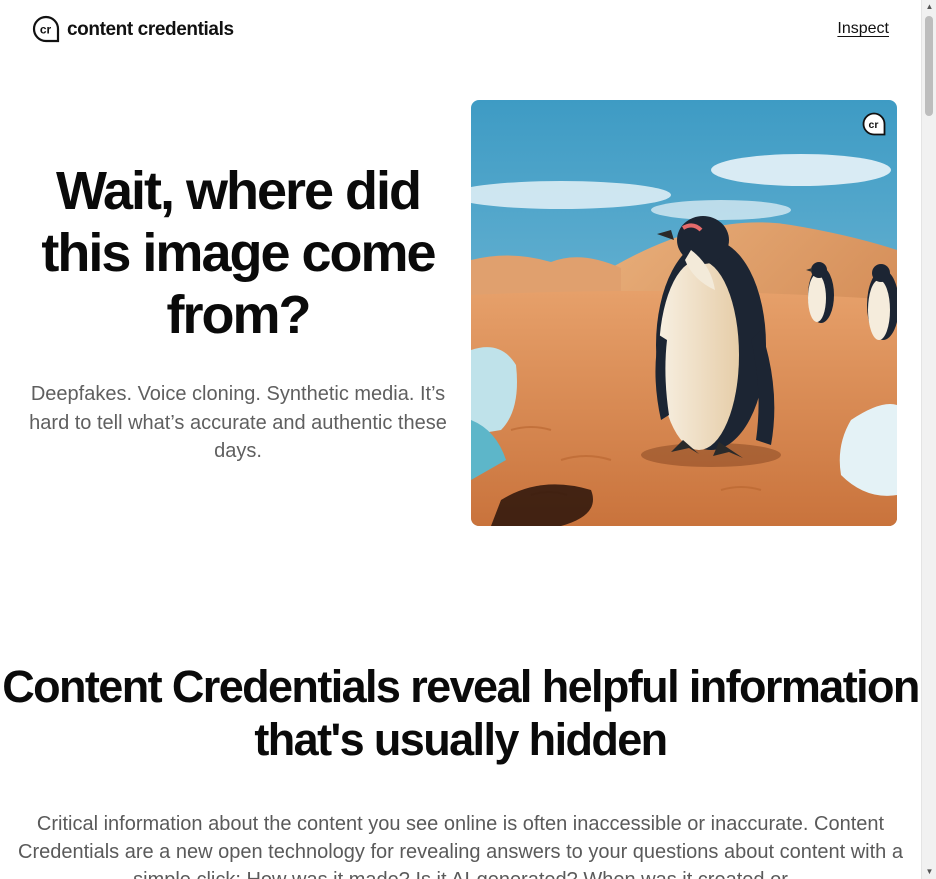  Describe the element at coordinates (929, 872) in the screenshot. I see `scroll-down-icon: ▼` at that location.